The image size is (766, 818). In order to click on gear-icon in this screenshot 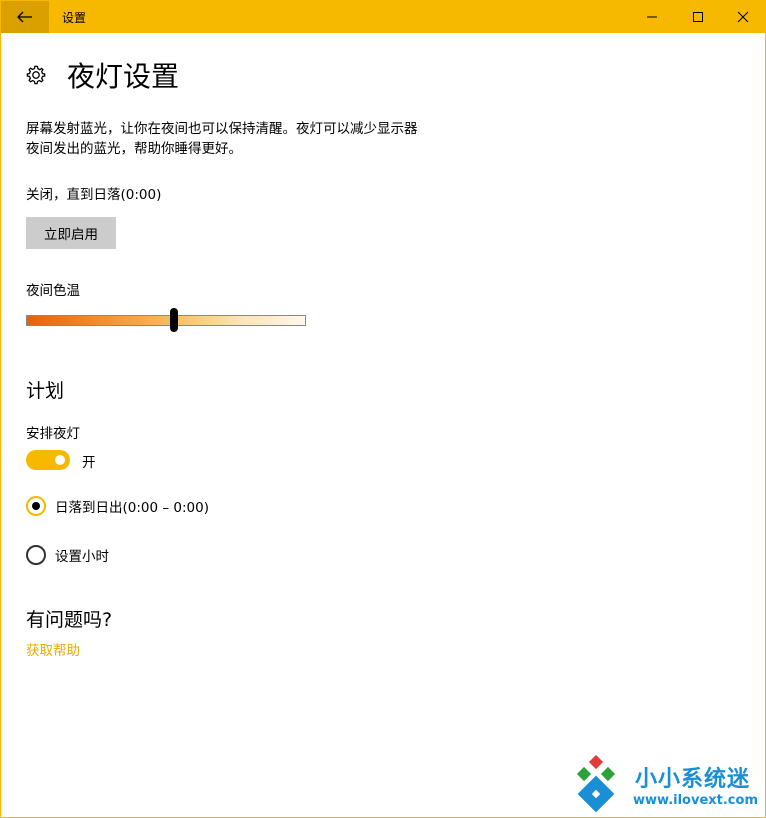, I will do `click(36, 75)`.